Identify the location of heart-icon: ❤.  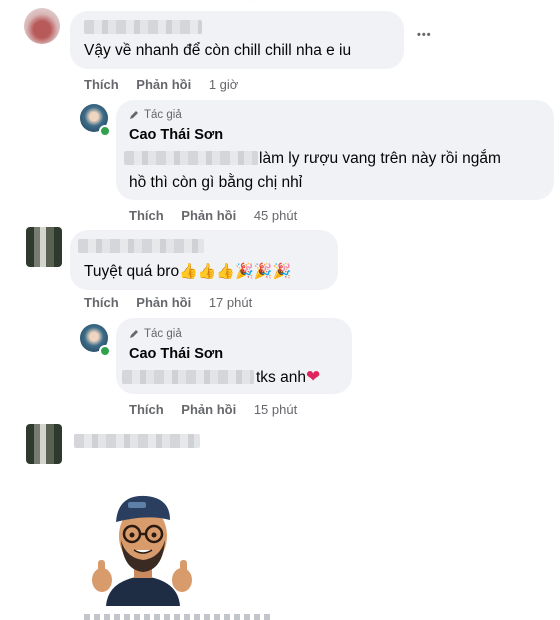
(313, 376).